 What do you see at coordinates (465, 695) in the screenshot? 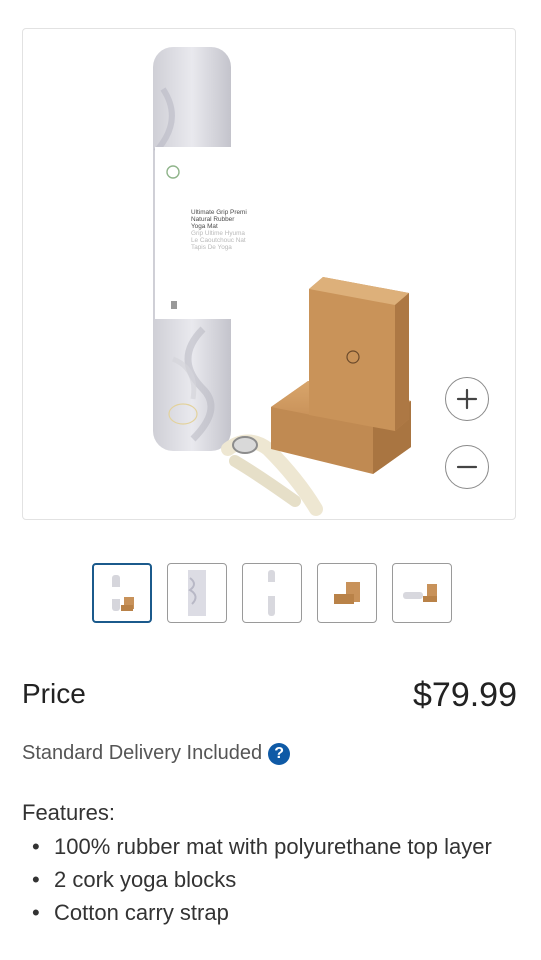
I see `price-value: $79.99` at bounding box center [465, 695].